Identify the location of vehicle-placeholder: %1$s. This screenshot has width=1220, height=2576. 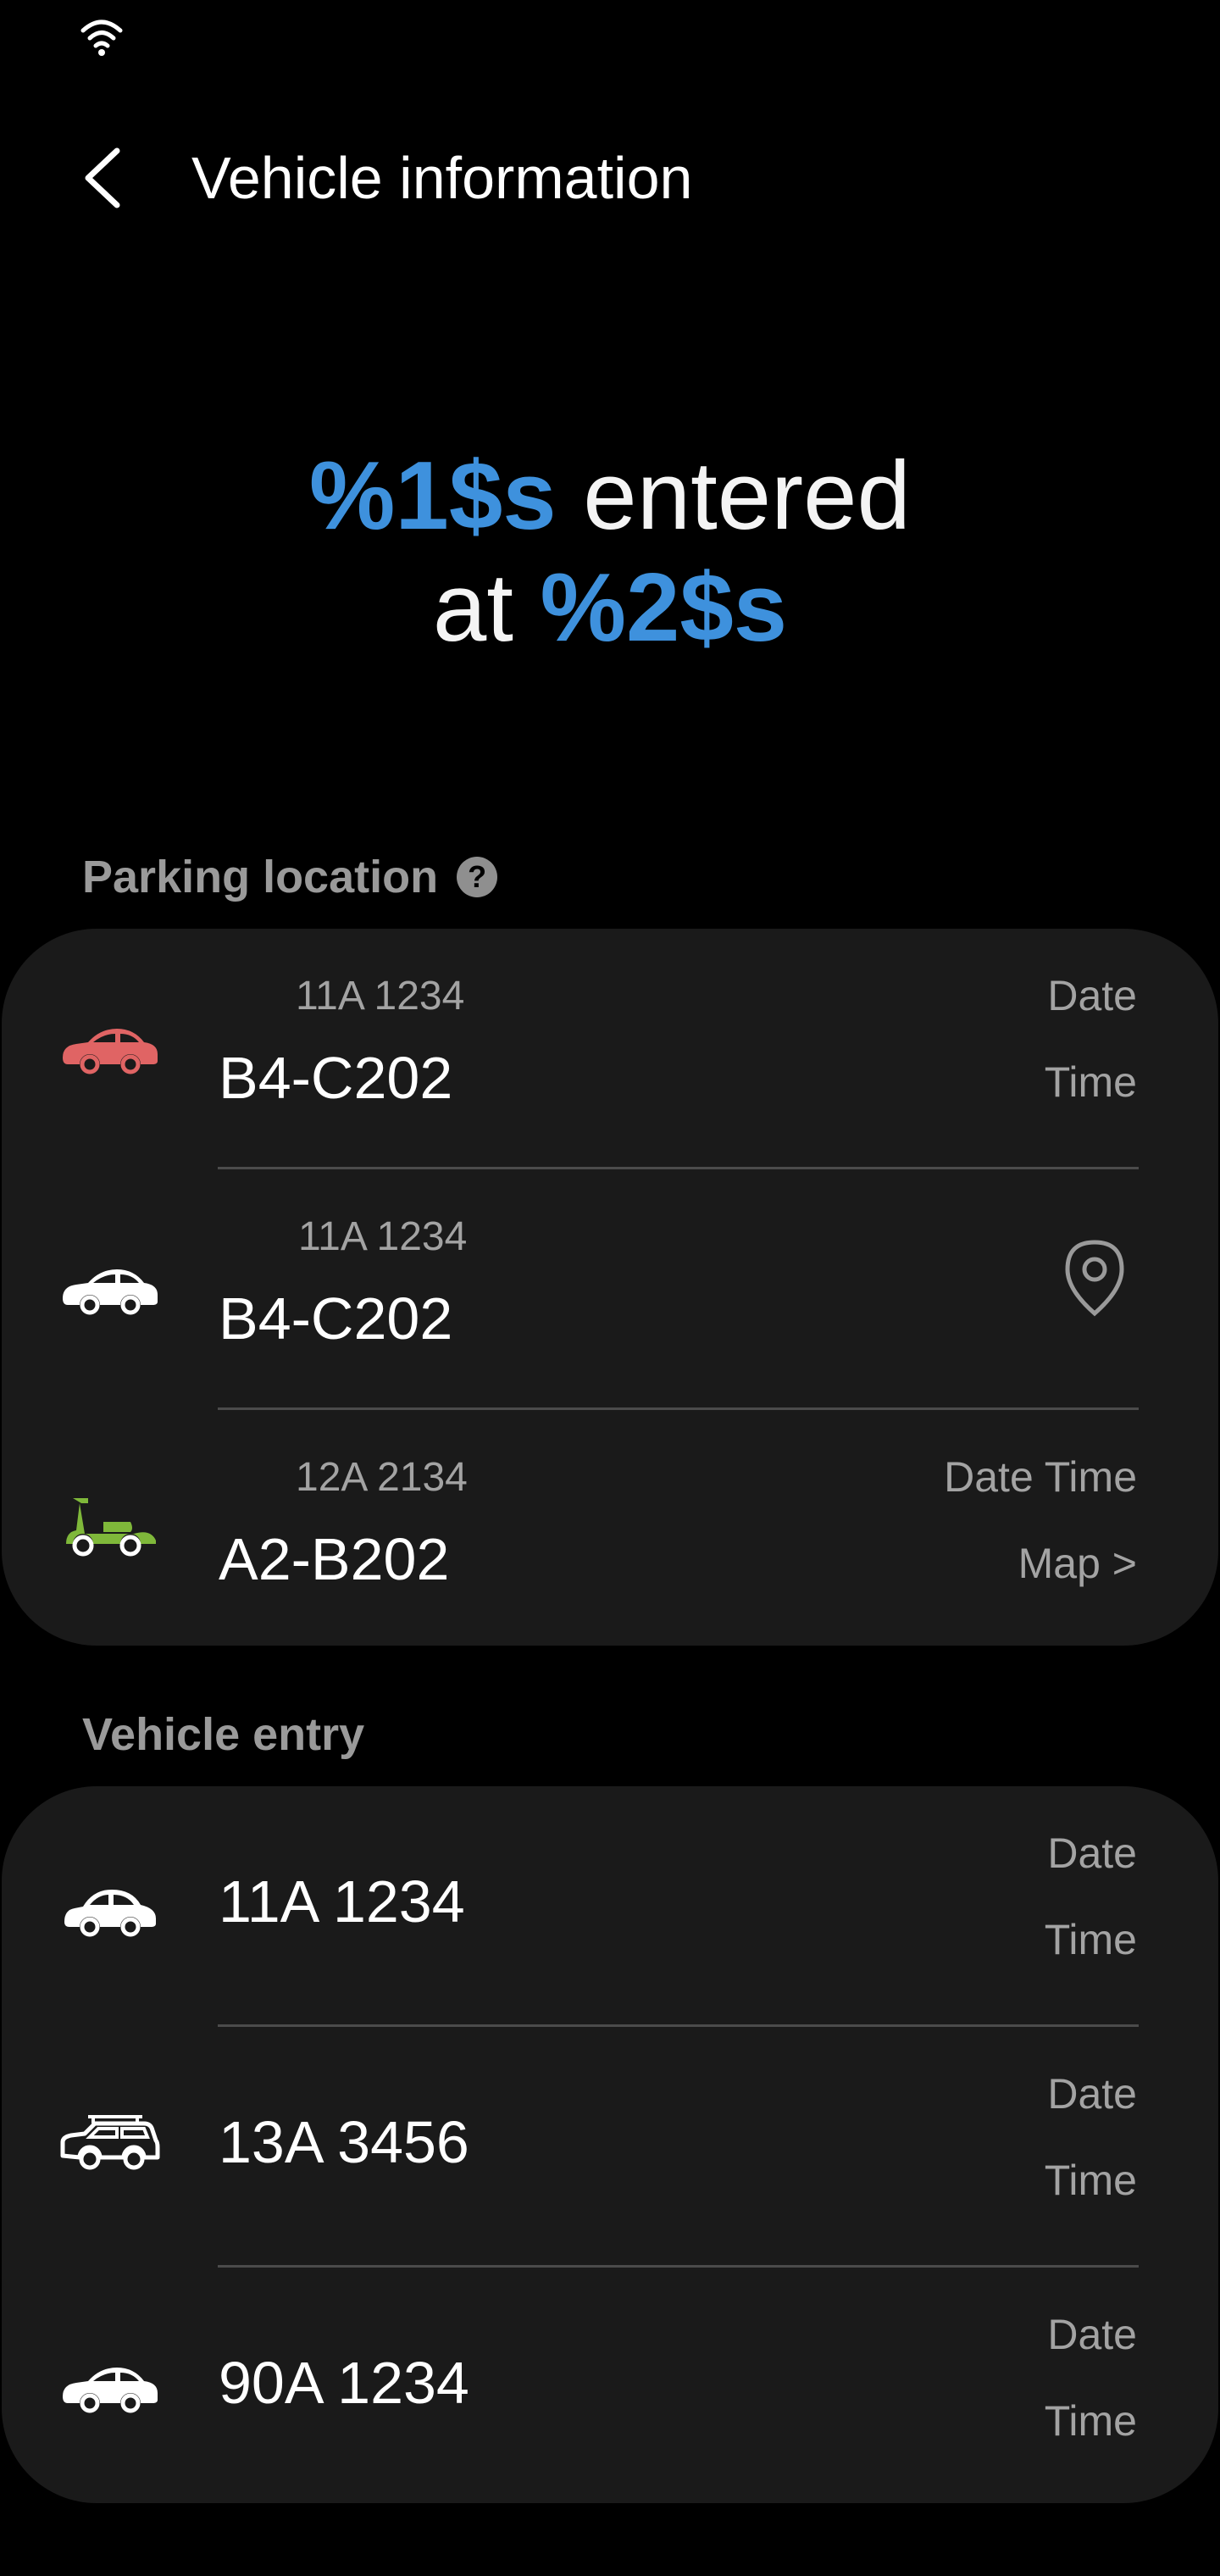
(433, 496).